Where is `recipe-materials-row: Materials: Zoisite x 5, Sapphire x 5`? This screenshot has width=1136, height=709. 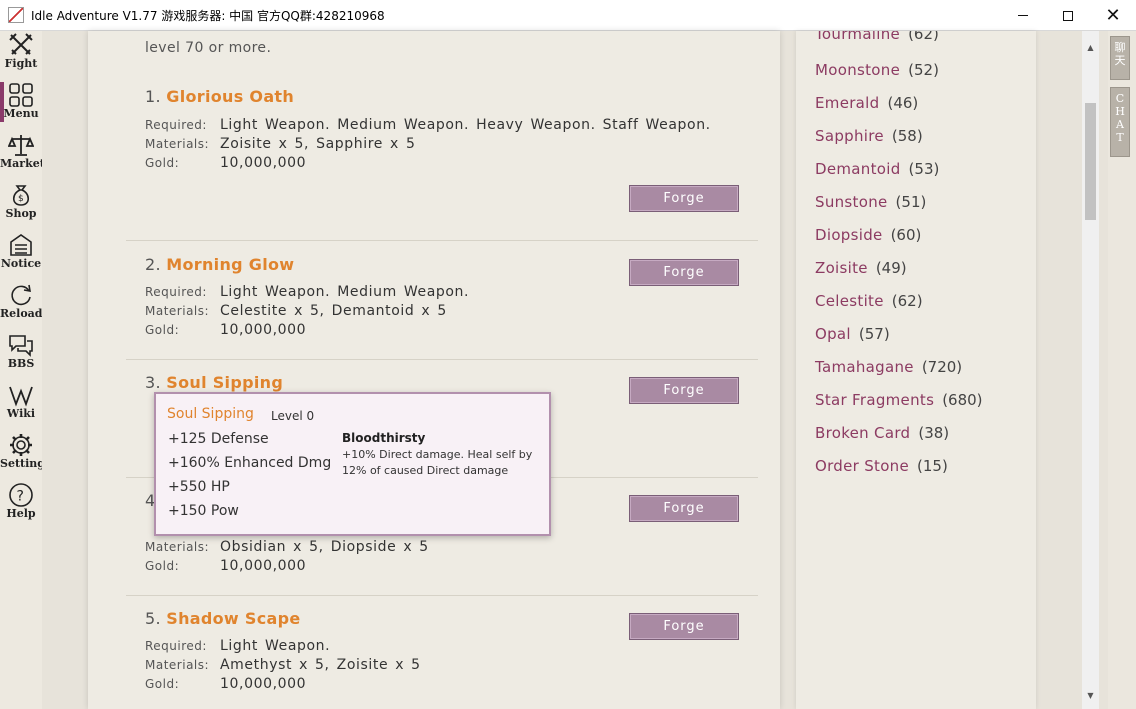 recipe-materials-row: Materials: Zoisite x 5, Sapphire x 5 is located at coordinates (280, 144).